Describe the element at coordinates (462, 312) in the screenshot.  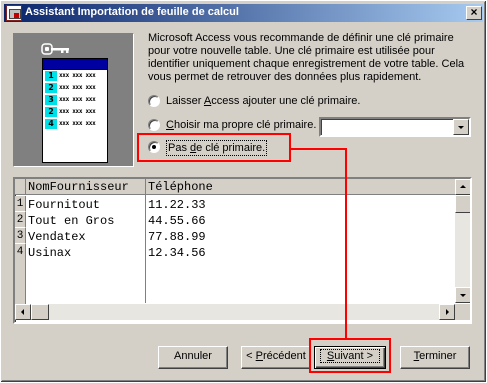
I see `scrollbar-corner` at that location.